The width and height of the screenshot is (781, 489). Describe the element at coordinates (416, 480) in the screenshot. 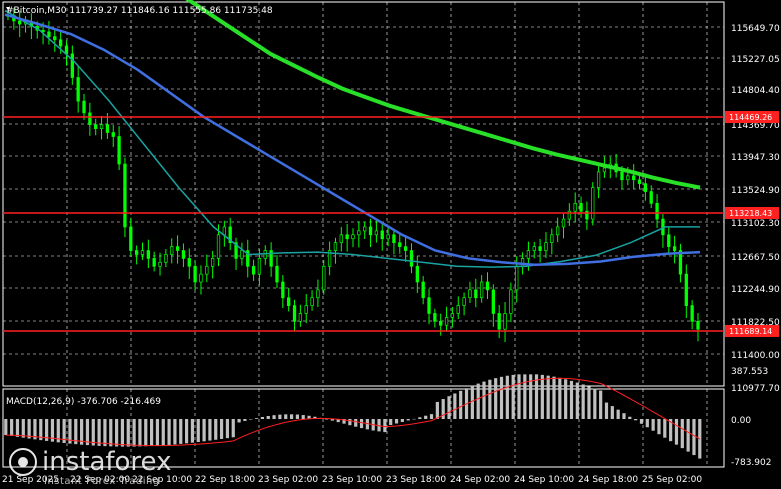

I see `time-tick: 23 Sep 18:00` at that location.